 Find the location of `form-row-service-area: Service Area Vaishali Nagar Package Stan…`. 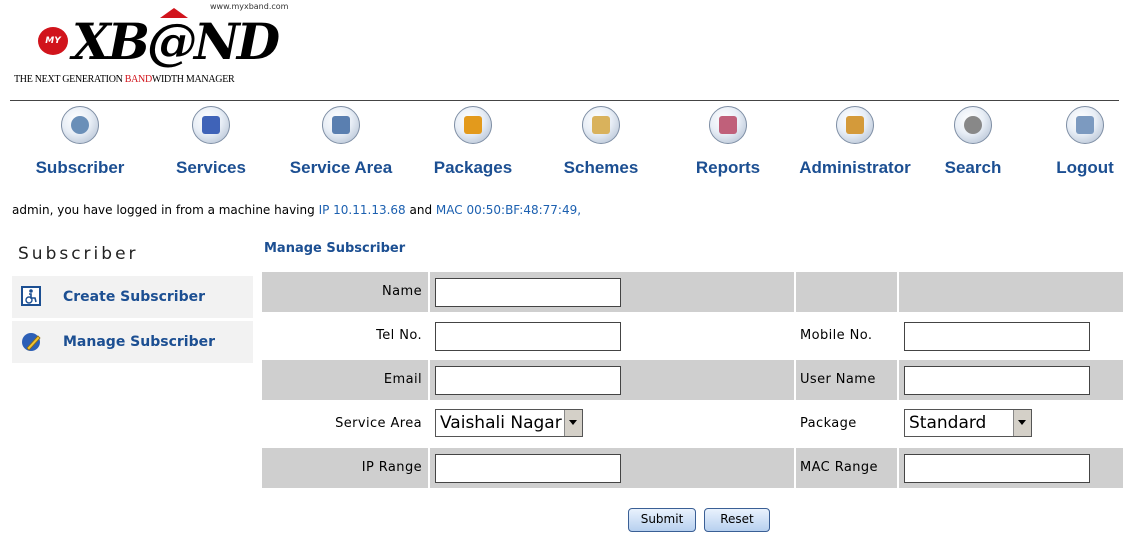

form-row-service-area: Service Area Vaishali Nagar Package Stan… is located at coordinates (693, 423).